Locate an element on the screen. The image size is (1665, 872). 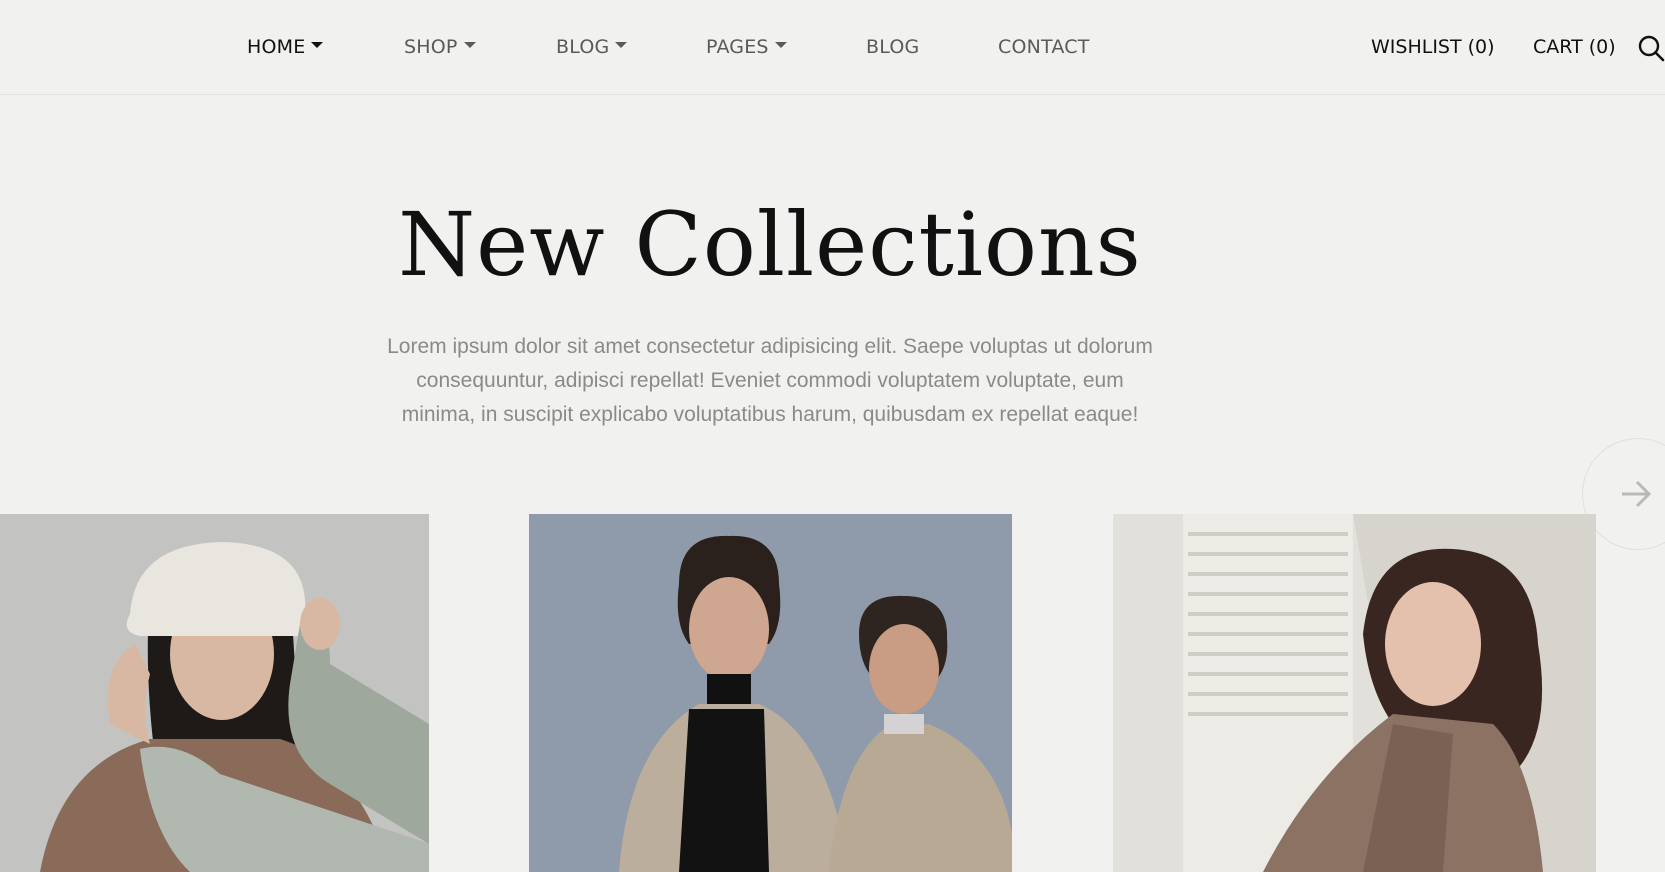
nav-item-label: CONTACT is located at coordinates (1044, 47).